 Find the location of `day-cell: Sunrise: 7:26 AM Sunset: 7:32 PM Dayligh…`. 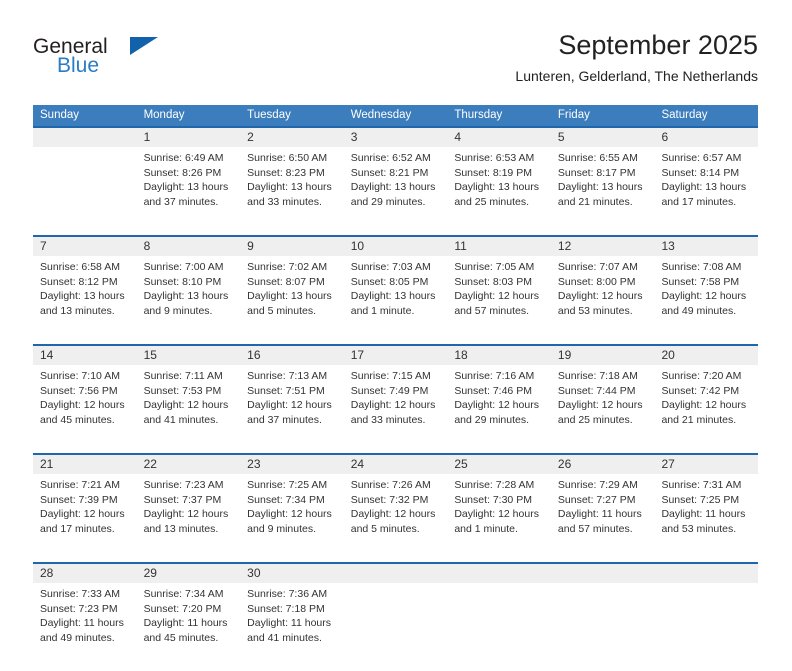

day-cell: Sunrise: 7:26 AM Sunset: 7:32 PM Dayligh… is located at coordinates (395, 518).